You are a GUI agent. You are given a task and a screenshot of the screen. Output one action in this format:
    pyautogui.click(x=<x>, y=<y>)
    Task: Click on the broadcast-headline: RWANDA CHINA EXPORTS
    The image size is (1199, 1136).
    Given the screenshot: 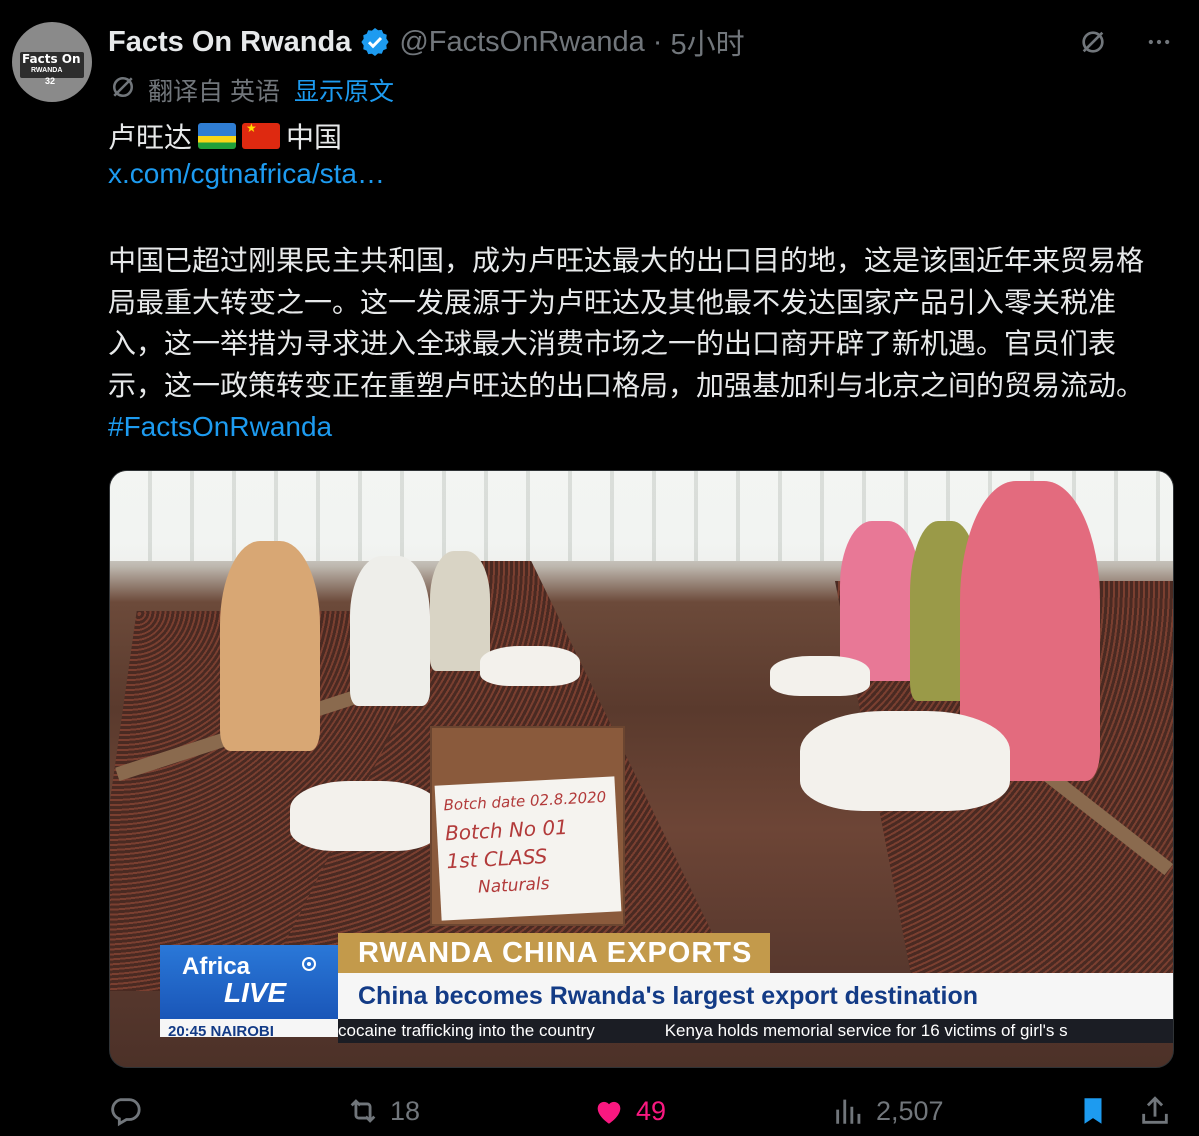 What is the action you would take?
    pyautogui.click(x=554, y=953)
    